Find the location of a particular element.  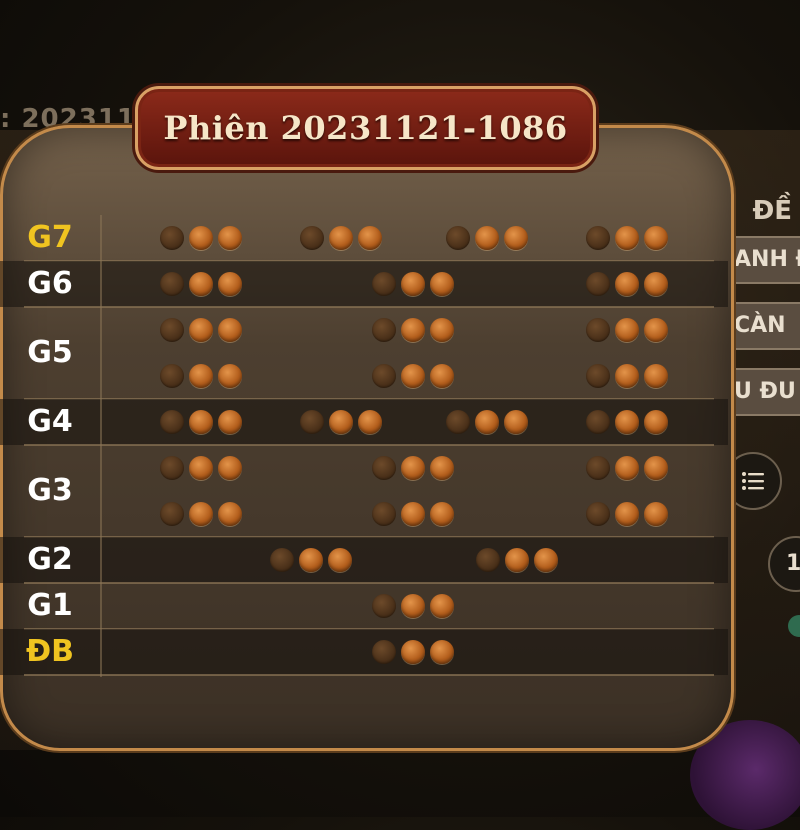

prize-label: G3 is located at coordinates (50, 490).